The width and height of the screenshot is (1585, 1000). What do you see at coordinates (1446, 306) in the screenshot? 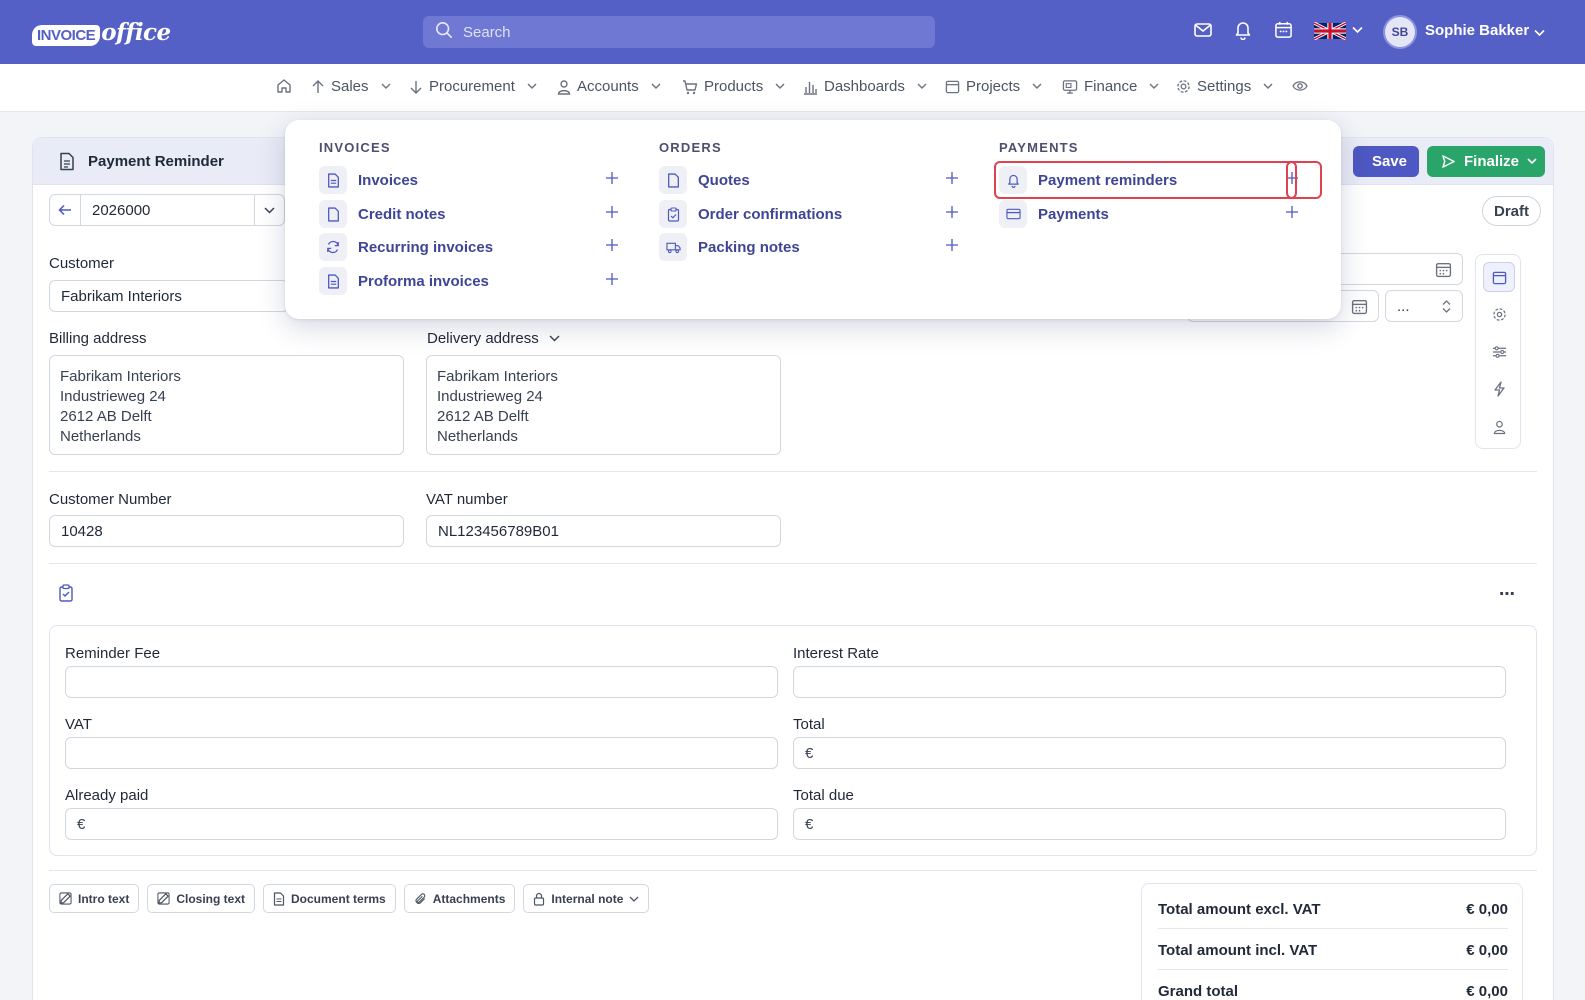
I see `select-arrows-icon` at bounding box center [1446, 306].